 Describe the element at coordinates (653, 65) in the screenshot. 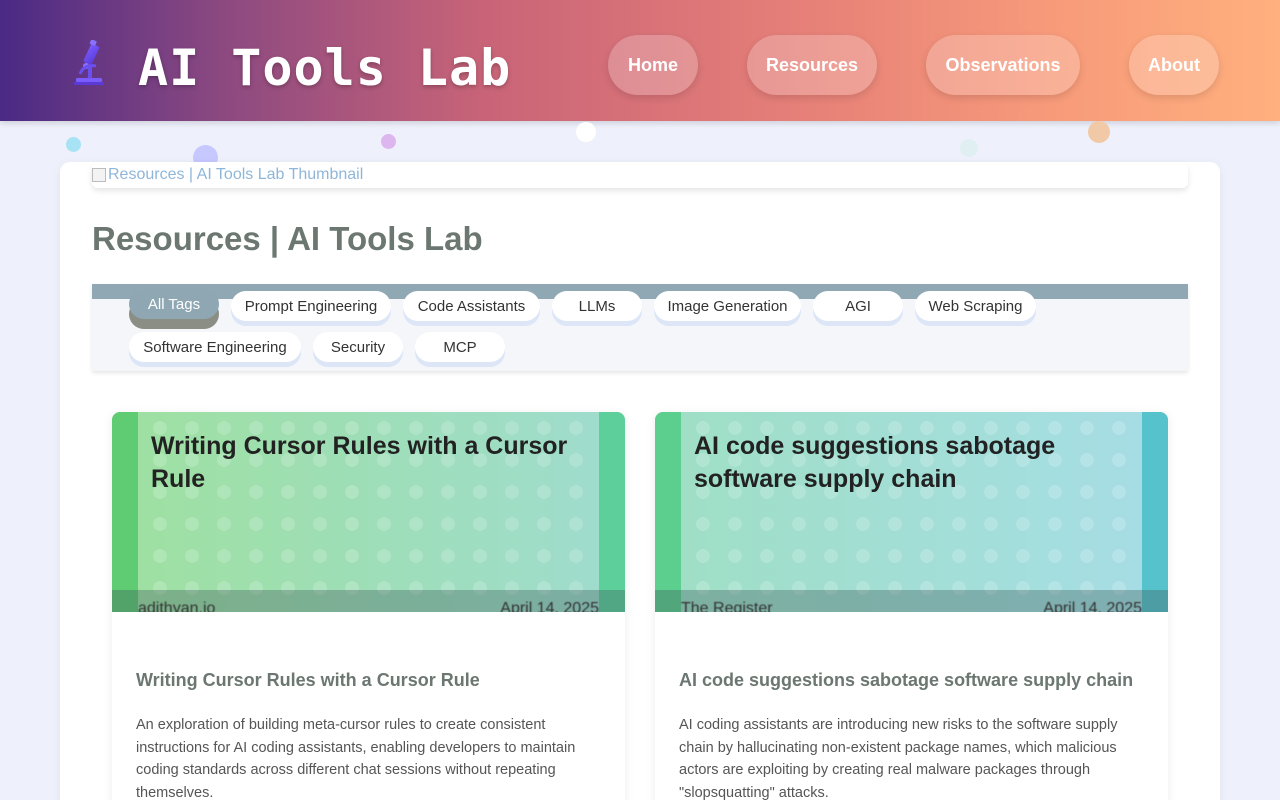

I see `nav-home: Home` at that location.